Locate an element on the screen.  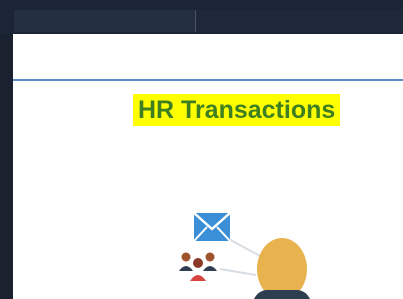
left-frame-border is located at coordinates (6, 166).